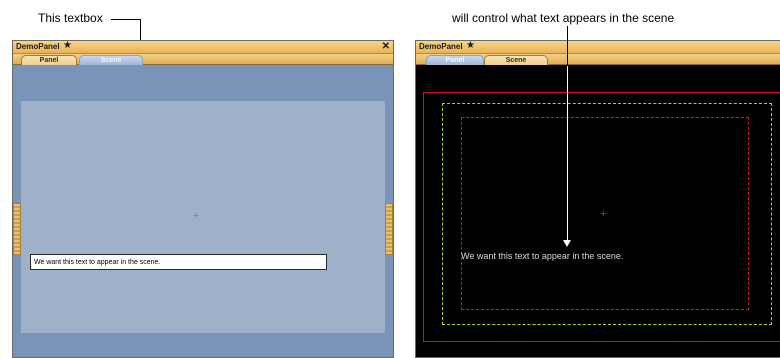 Image resolution: width=780 pixels, height=358 pixels. Describe the element at coordinates (567, 153) in the screenshot. I see `right-arrow-lower` at that location.